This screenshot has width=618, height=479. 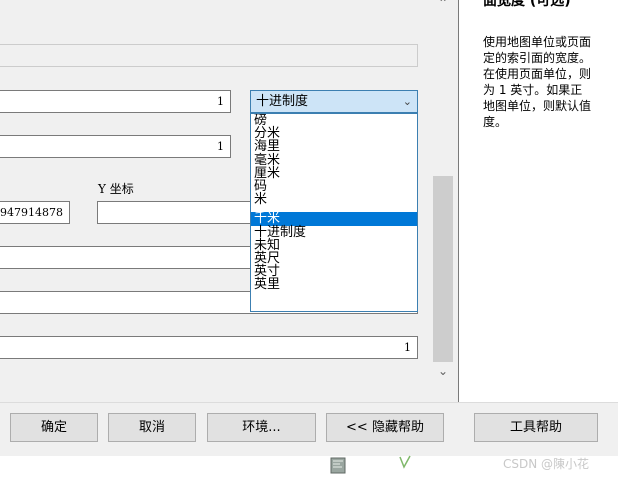 I want to click on unit-option: 海里, so click(x=334, y=146).